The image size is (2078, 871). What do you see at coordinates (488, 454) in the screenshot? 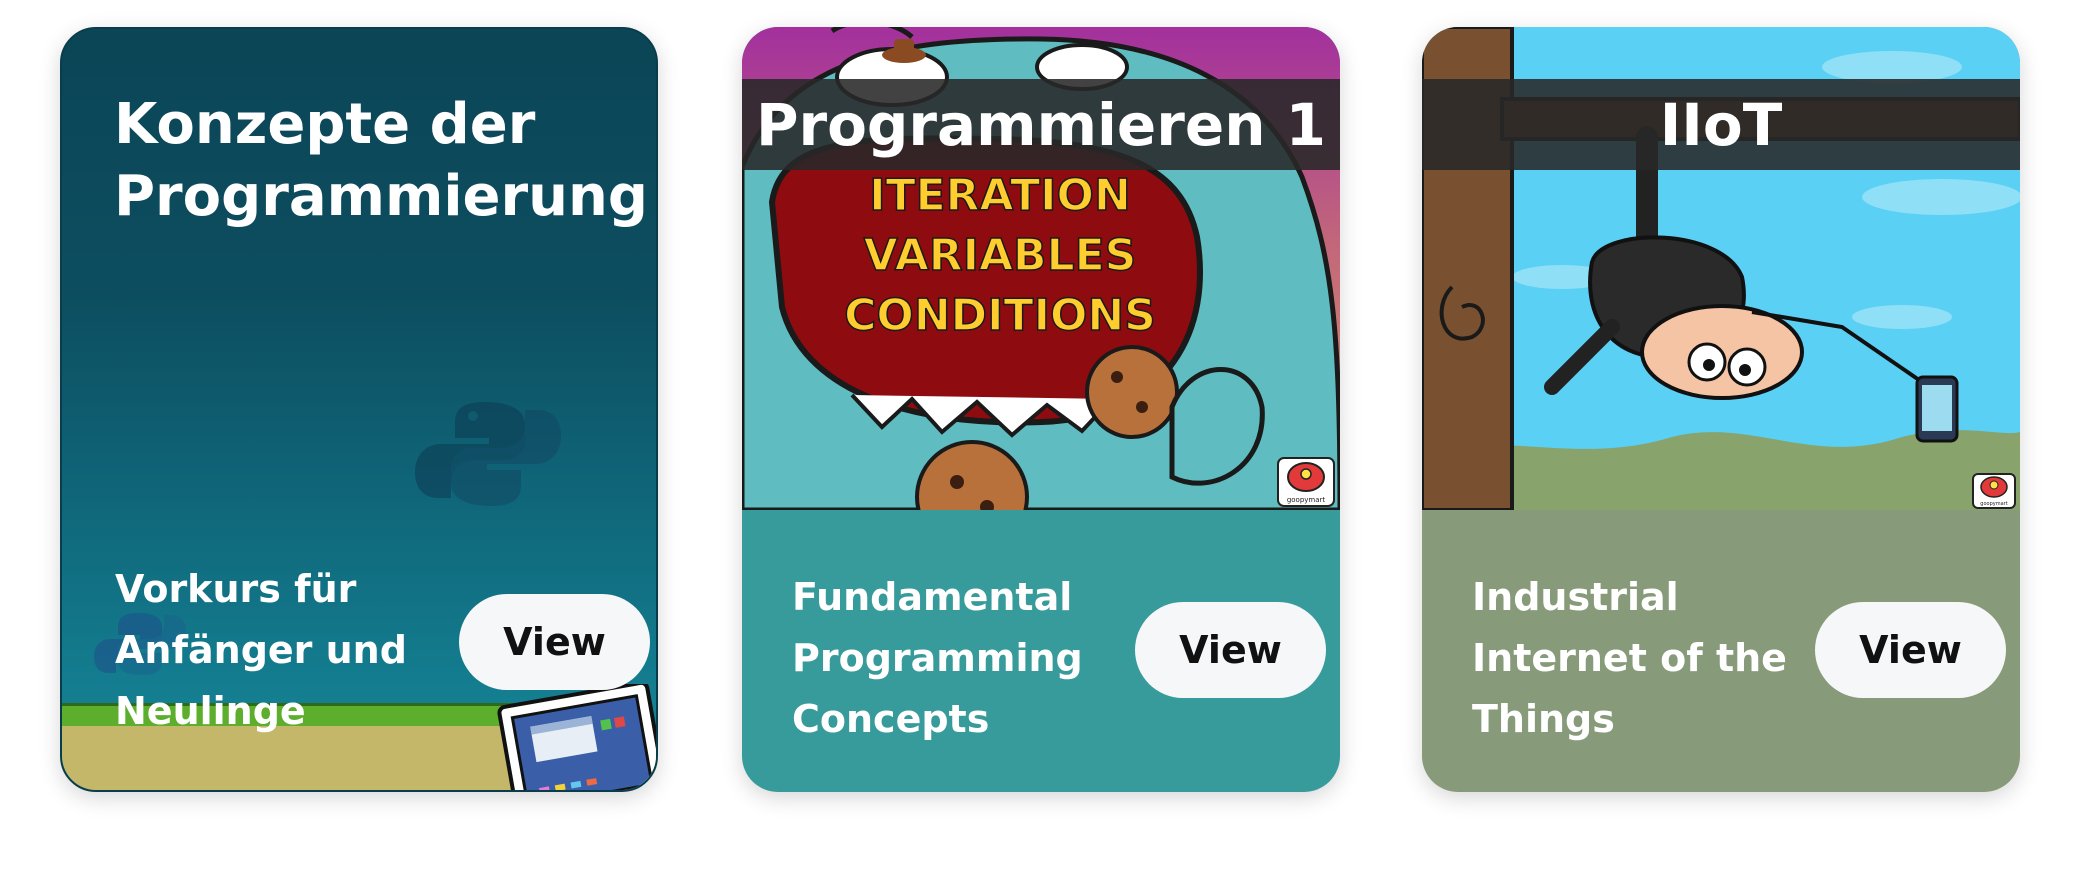
I see `python-logo-icon` at bounding box center [488, 454].